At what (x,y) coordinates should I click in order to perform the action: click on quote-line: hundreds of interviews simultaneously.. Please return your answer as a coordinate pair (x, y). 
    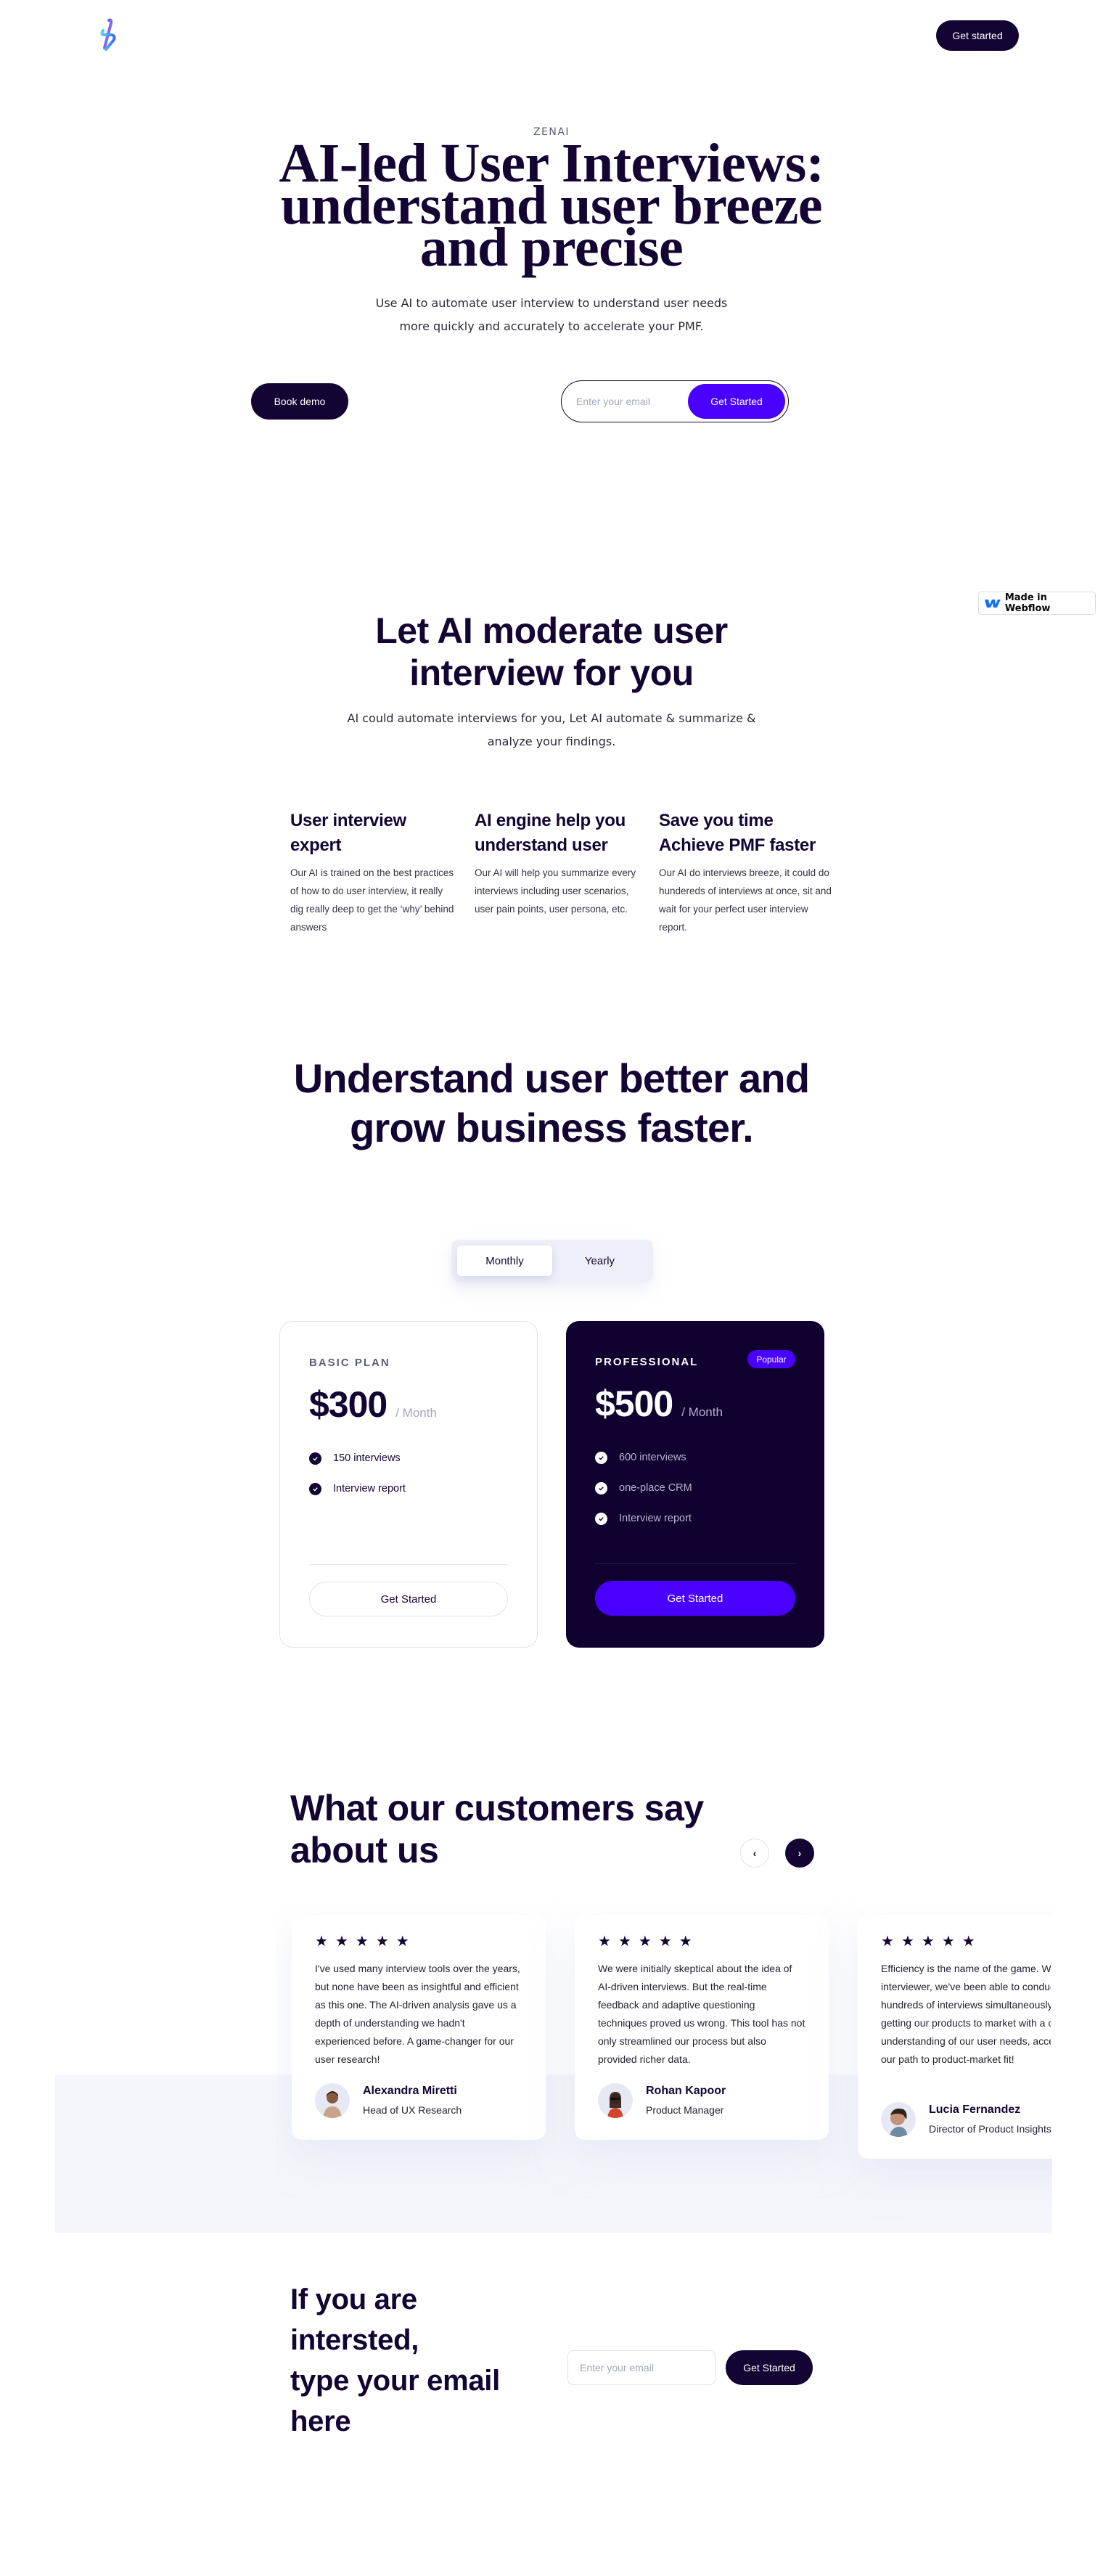
    Looking at the image, I should click on (966, 2005).